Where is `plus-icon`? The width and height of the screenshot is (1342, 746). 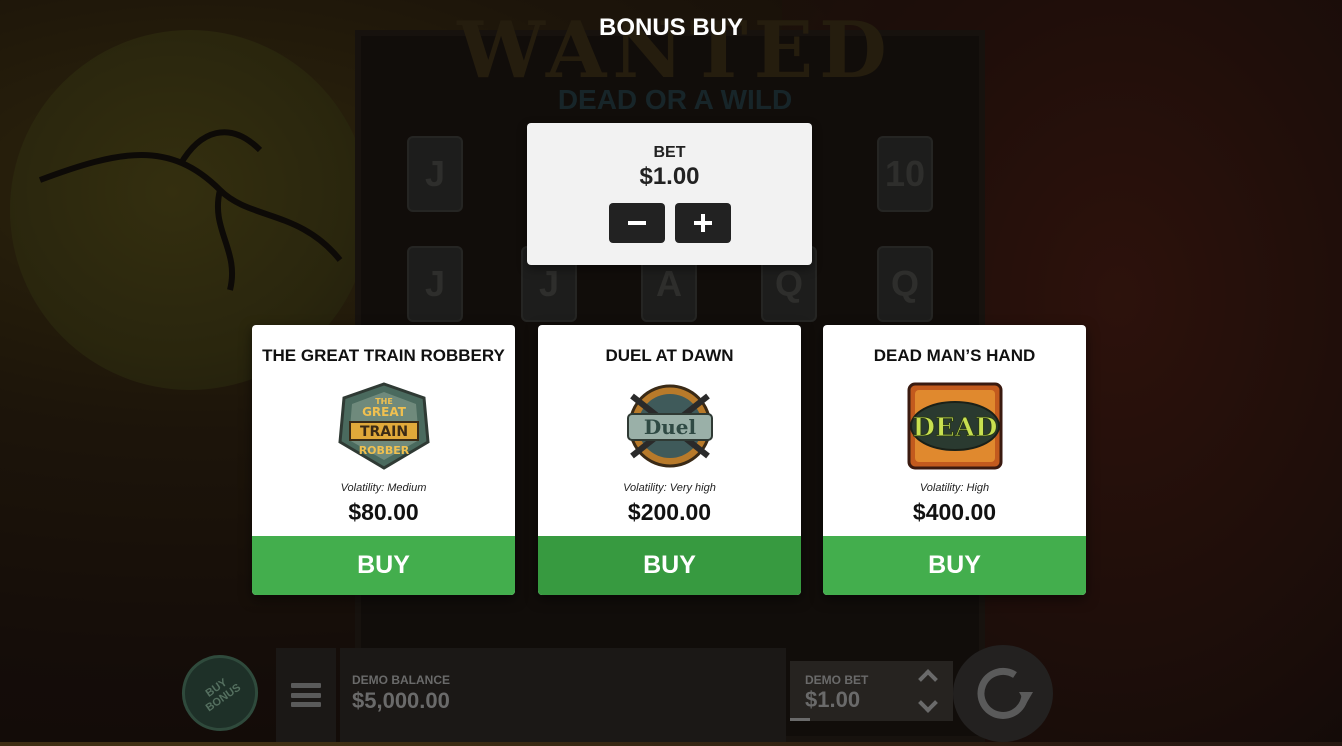 plus-icon is located at coordinates (702, 223).